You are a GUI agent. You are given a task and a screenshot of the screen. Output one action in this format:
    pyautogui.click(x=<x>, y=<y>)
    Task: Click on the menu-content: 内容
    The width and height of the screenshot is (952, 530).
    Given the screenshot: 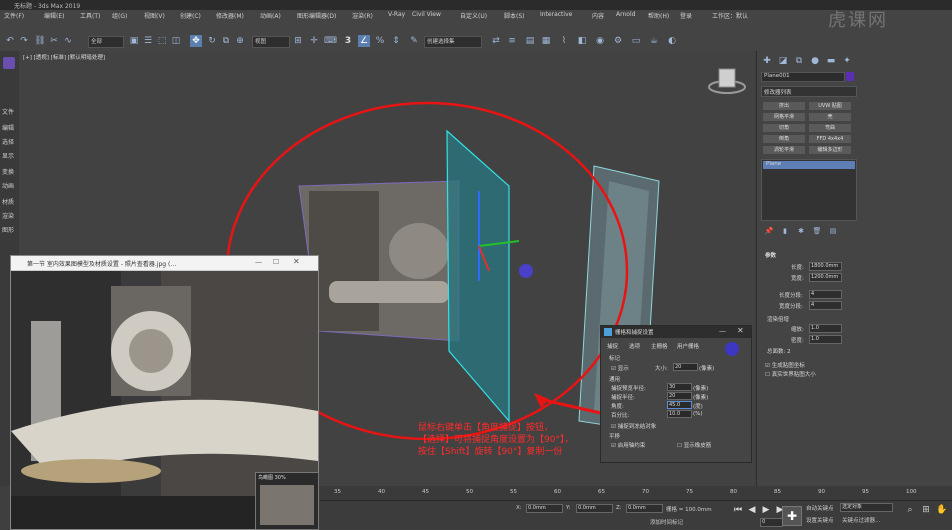 What is the action you would take?
    pyautogui.click(x=598, y=15)
    